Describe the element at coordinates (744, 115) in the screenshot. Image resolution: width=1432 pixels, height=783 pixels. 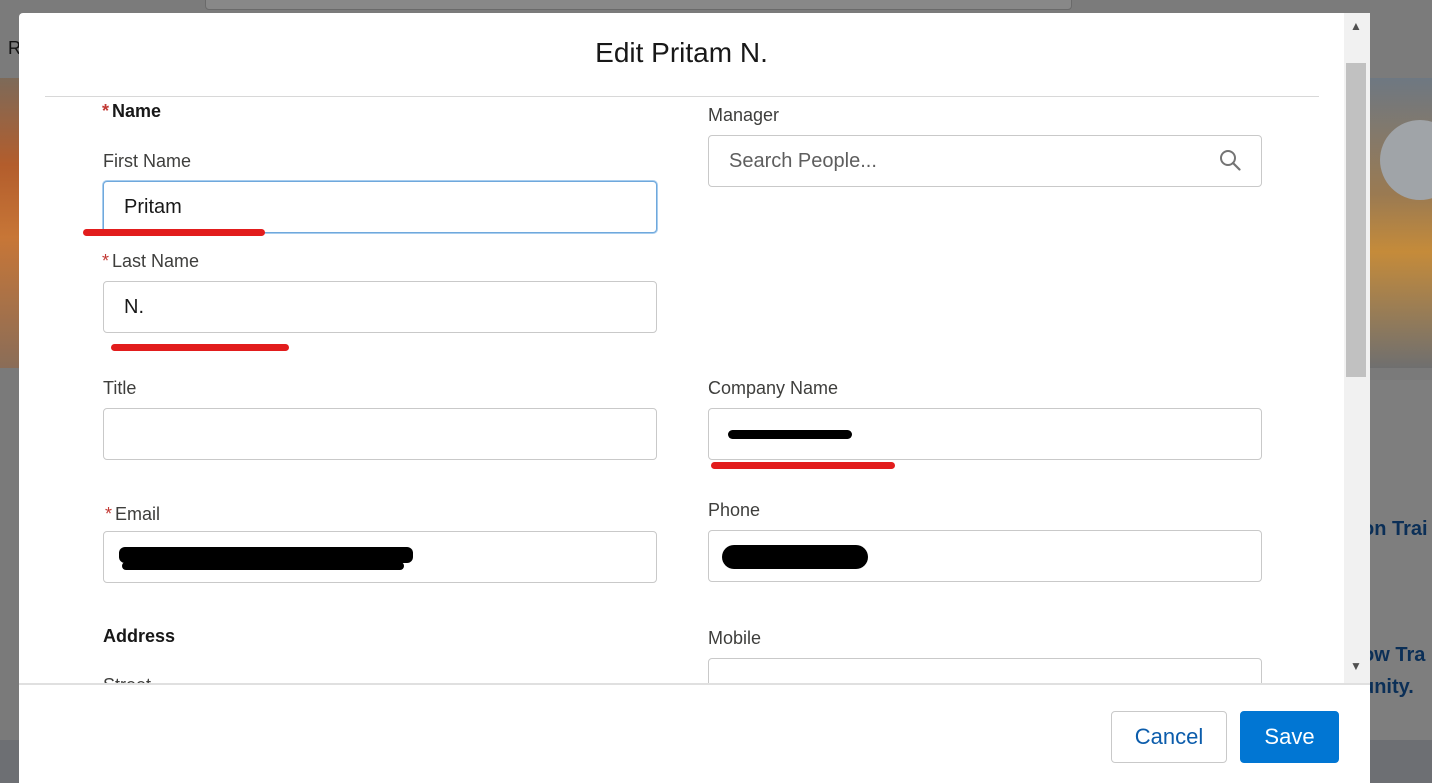
I see `manager-label: Manager` at that location.